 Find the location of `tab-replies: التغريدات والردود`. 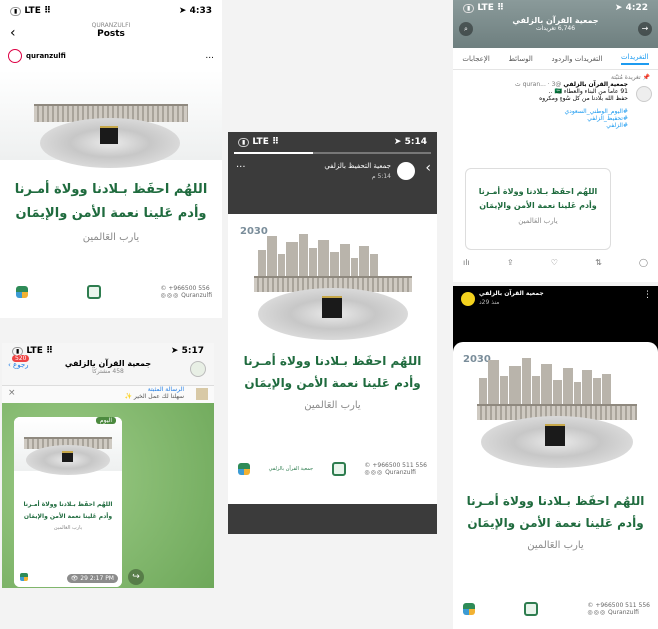

tab-replies: التغريدات والردود is located at coordinates (577, 59).